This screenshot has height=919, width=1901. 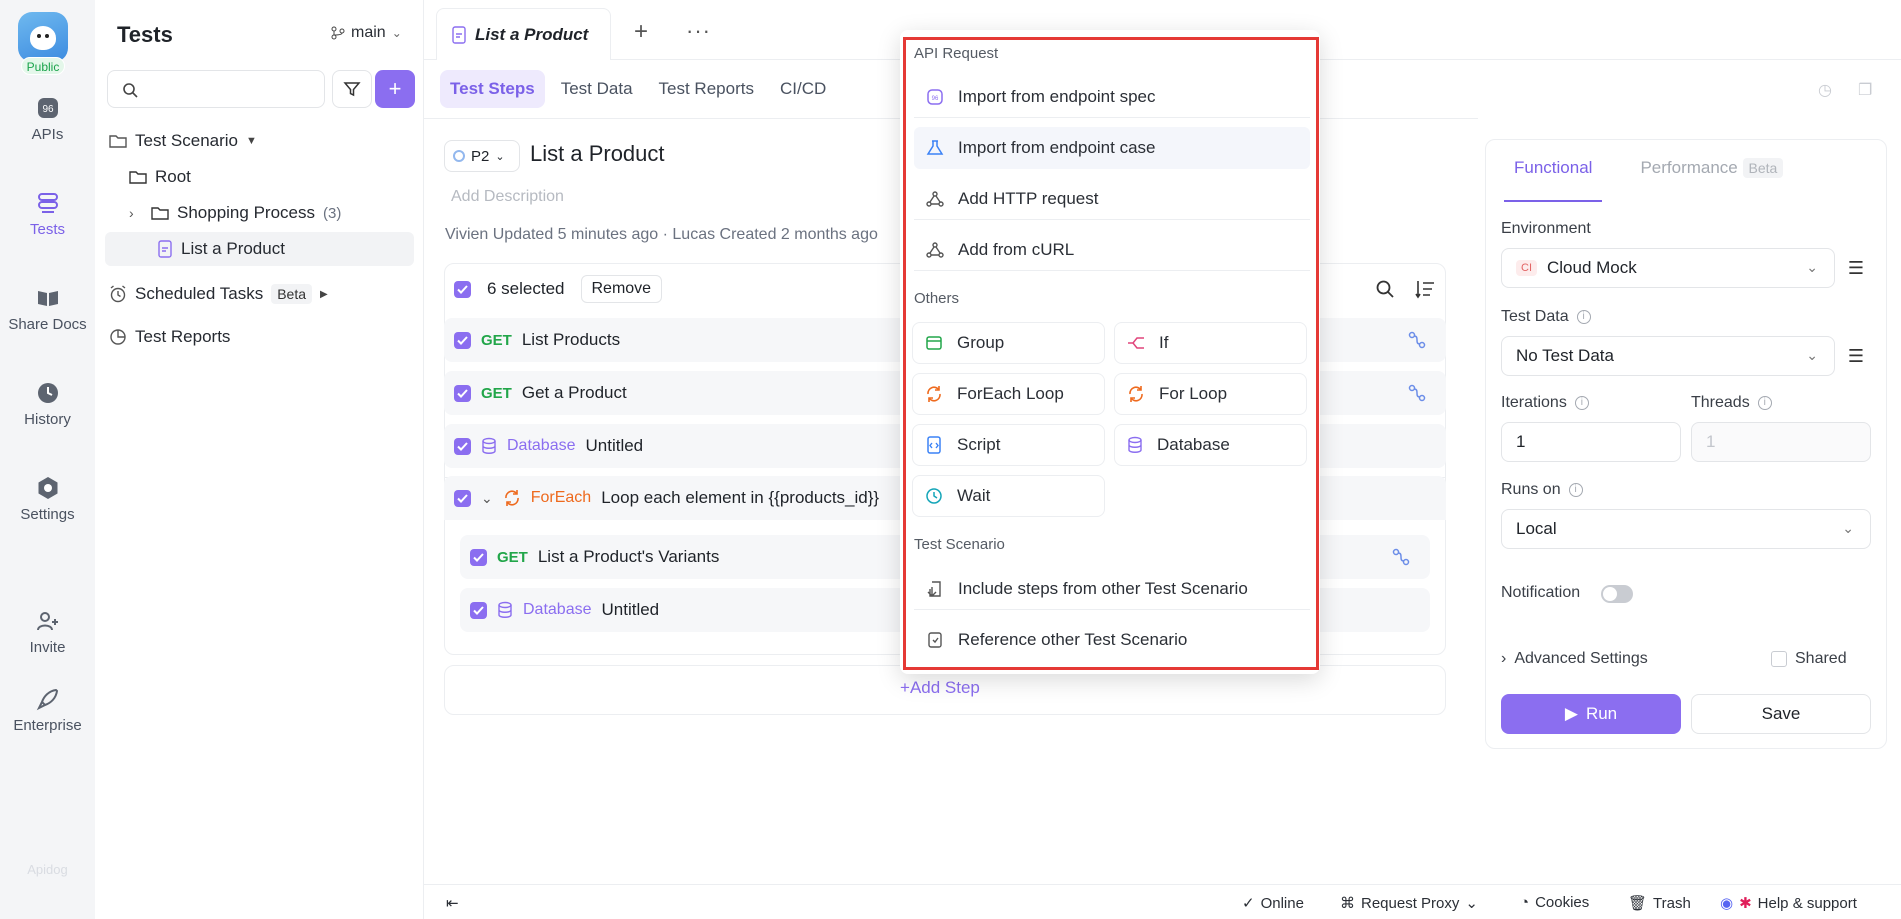 I want to click on branch-selector: main ⌄, so click(x=366, y=33).